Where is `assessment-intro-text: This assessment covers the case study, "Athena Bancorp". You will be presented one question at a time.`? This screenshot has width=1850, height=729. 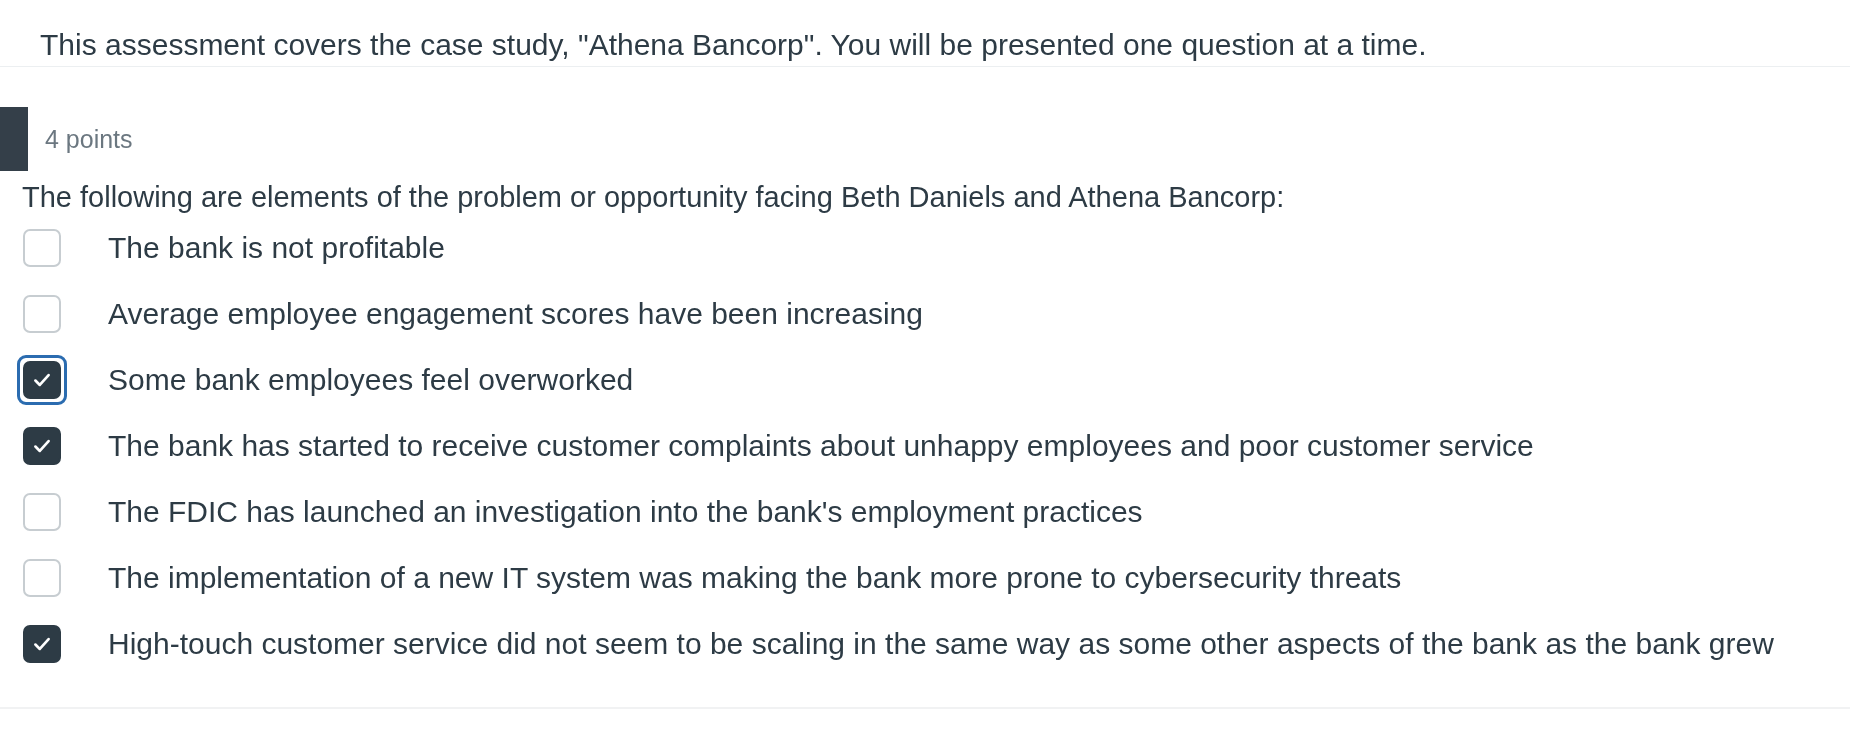 assessment-intro-text: This assessment covers the case study, "Athena Bancorp". You will be presented one question at a time. is located at coordinates (734, 45).